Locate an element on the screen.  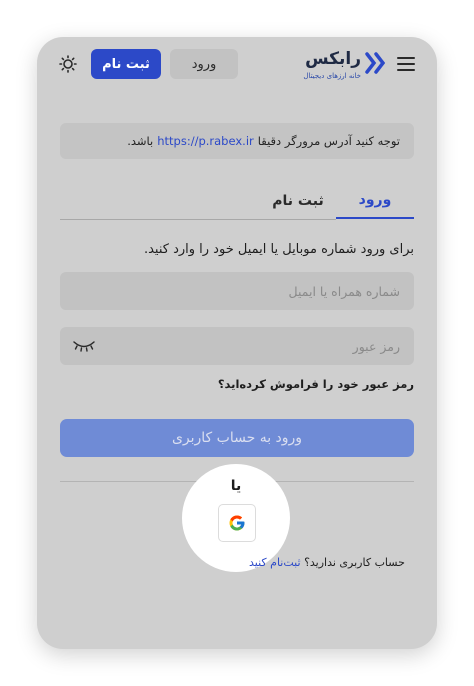
password-input is located at coordinates (237, 346).